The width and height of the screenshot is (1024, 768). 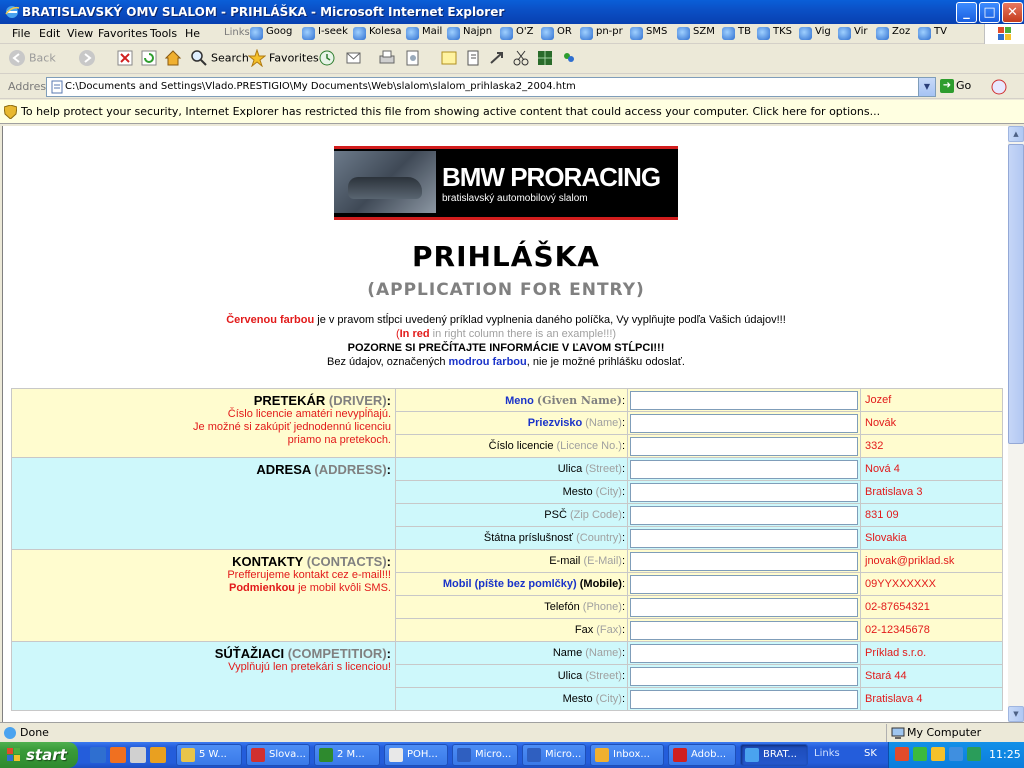 What do you see at coordinates (163, 33) in the screenshot?
I see `menu-tools: Tools` at bounding box center [163, 33].